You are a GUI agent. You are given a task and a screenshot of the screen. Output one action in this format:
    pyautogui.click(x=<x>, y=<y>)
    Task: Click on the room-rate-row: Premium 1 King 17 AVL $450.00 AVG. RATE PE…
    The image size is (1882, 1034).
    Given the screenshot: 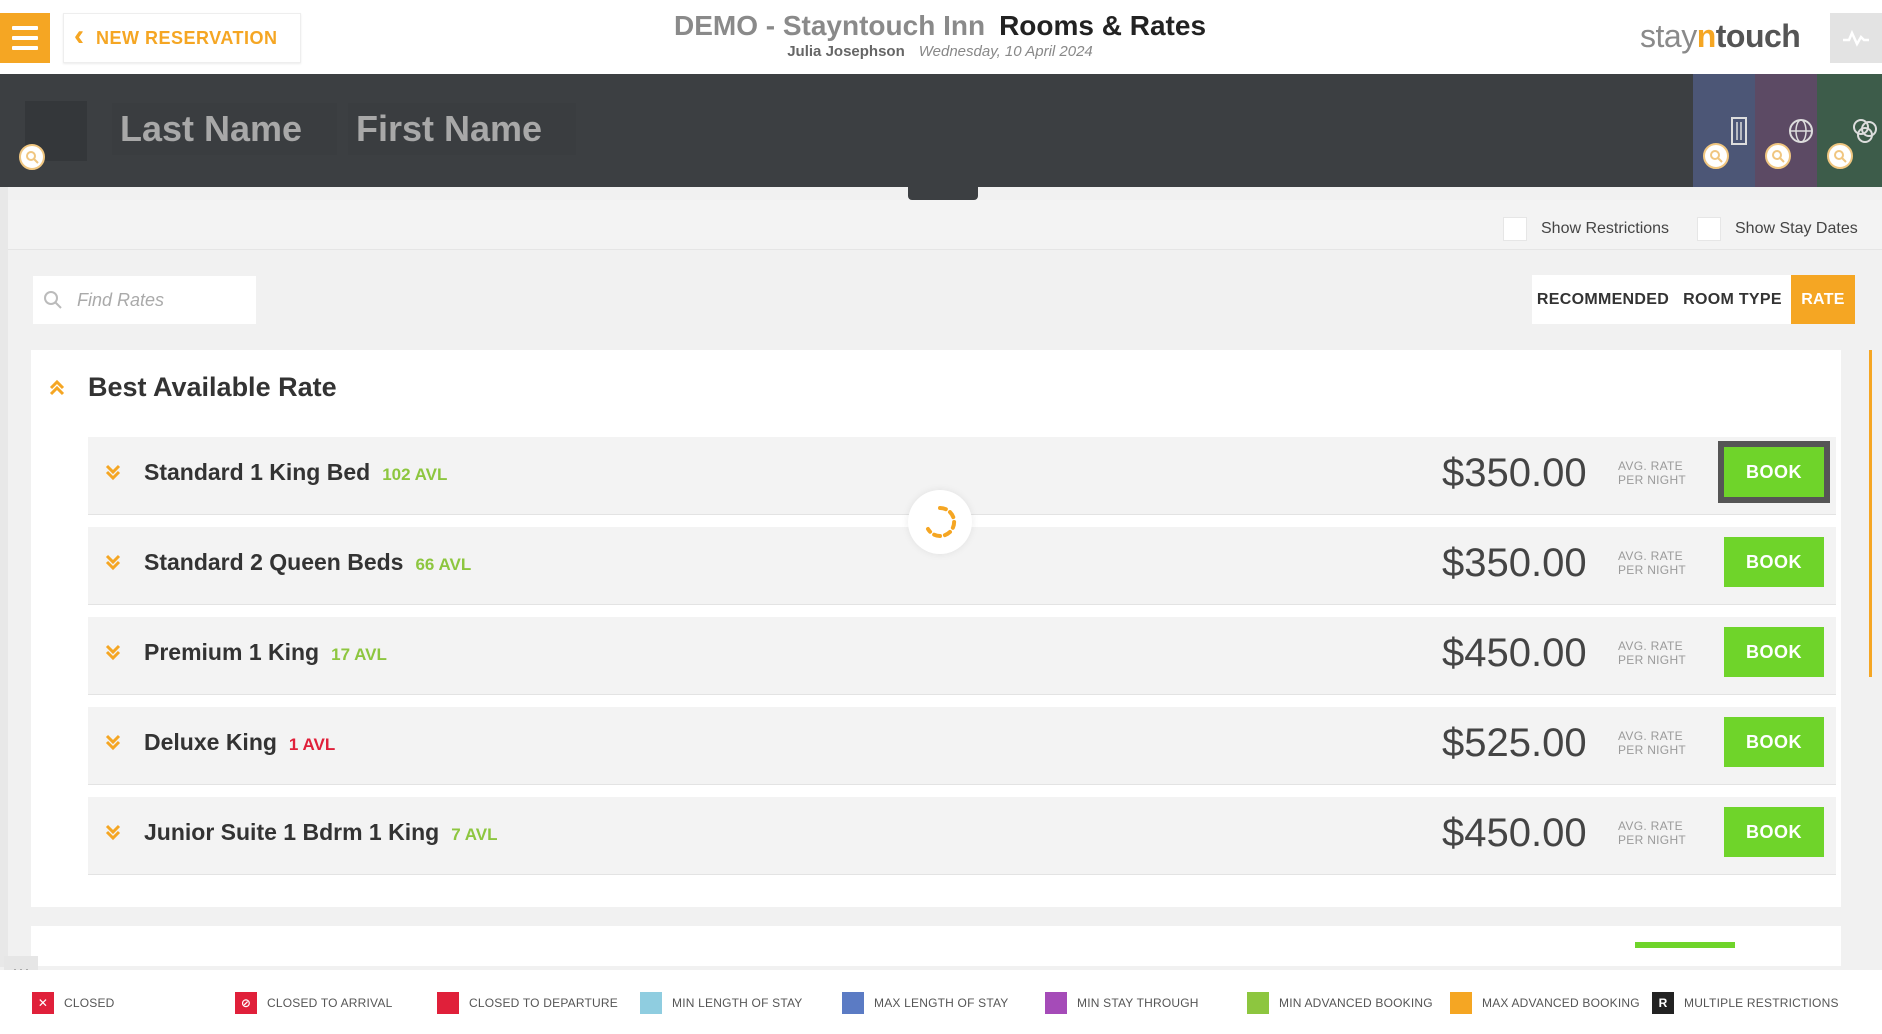 What is the action you would take?
    pyautogui.click(x=962, y=656)
    